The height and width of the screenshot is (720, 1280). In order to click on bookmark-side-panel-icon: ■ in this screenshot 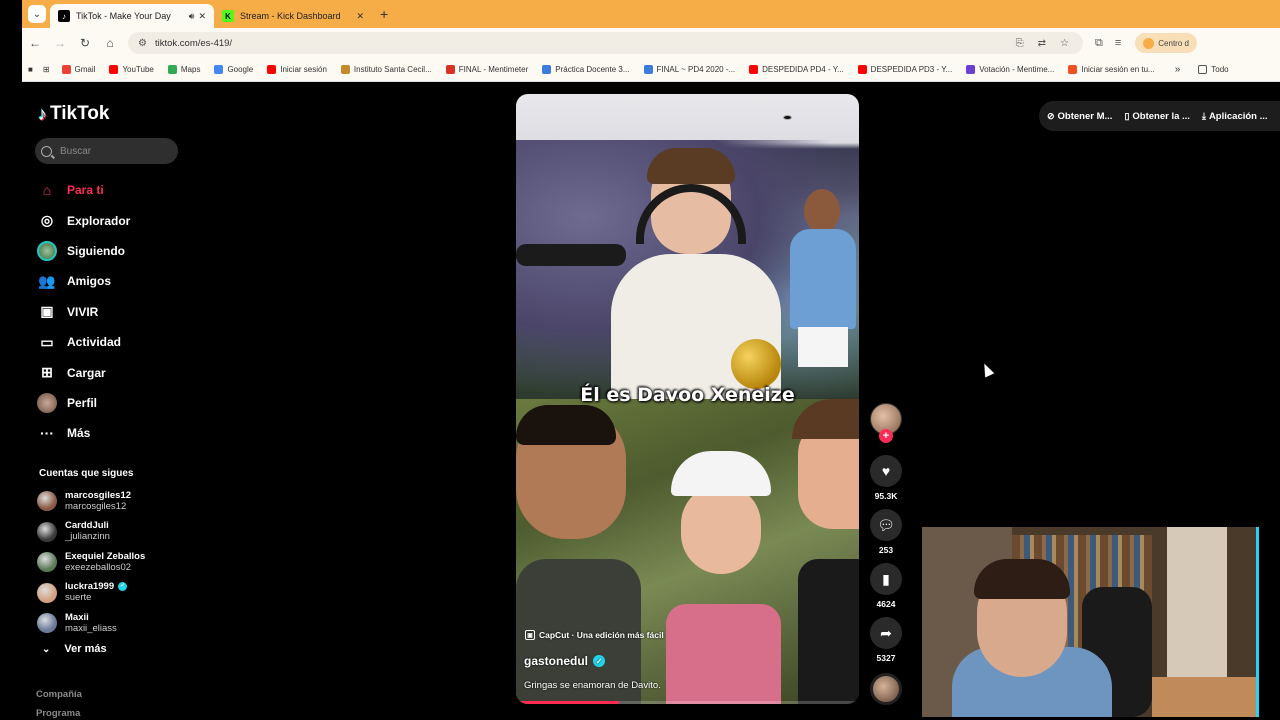, I will do `click(30, 69)`.